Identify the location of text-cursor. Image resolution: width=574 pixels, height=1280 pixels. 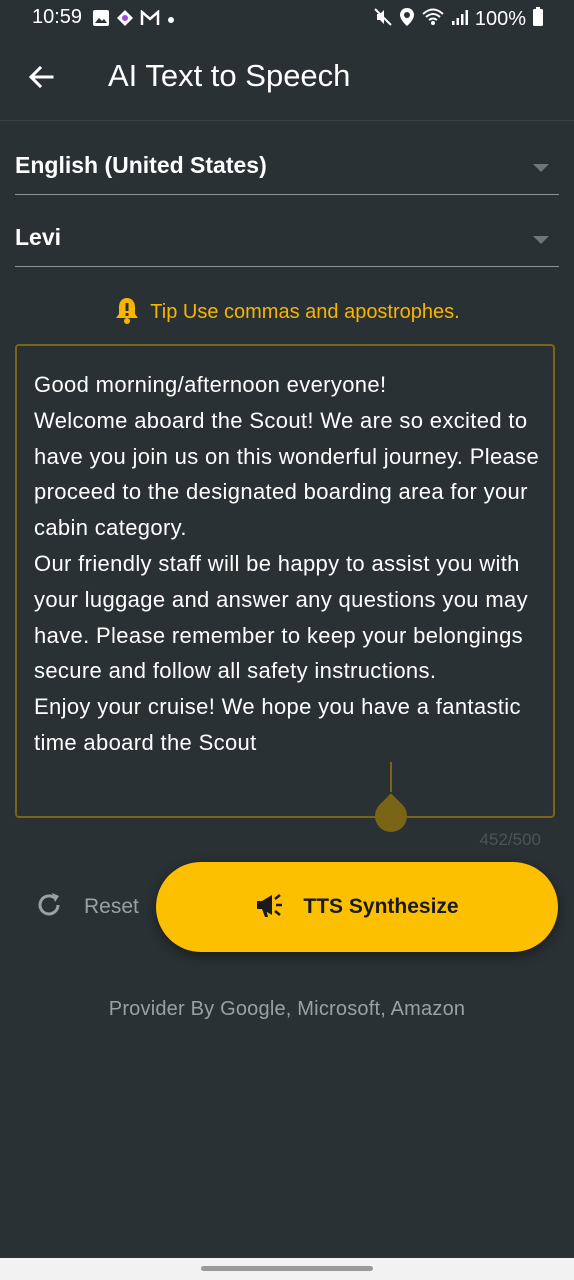
(391, 777).